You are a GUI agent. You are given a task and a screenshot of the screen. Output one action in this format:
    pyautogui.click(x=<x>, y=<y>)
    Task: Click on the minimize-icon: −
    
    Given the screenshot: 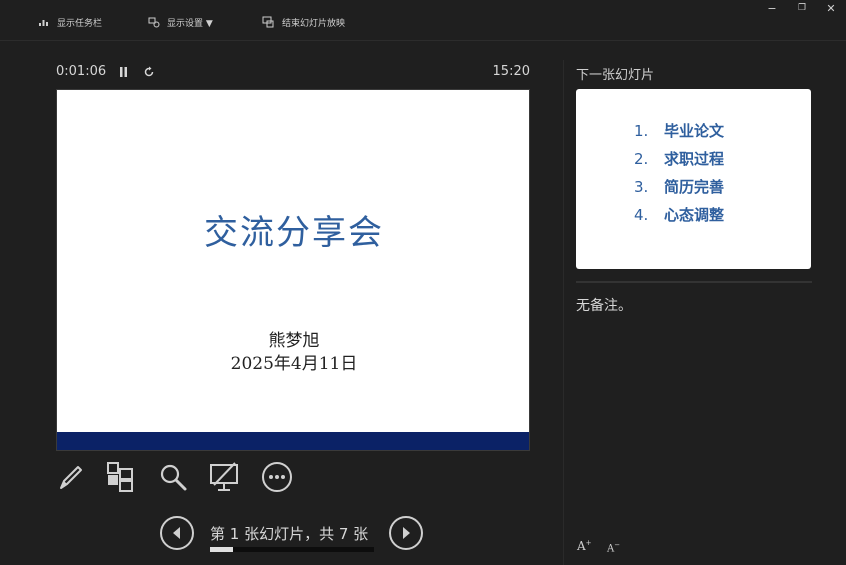 What is the action you would take?
    pyautogui.click(x=772, y=8)
    